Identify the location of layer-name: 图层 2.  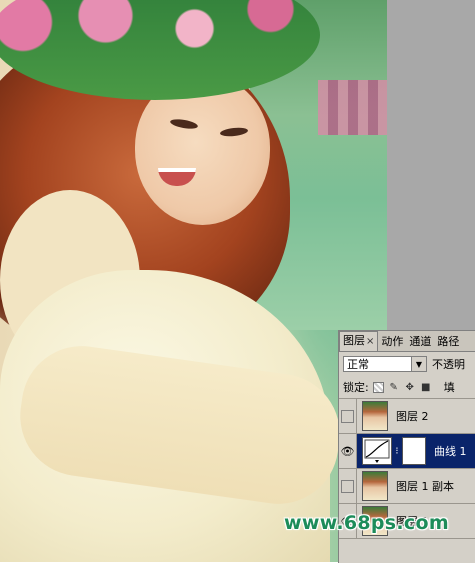
(412, 416).